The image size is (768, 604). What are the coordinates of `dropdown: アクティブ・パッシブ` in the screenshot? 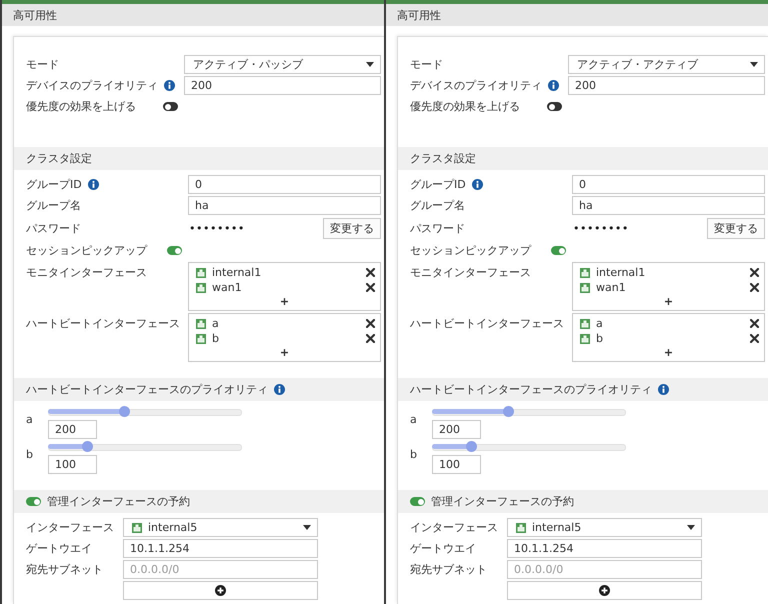 It's located at (282, 64).